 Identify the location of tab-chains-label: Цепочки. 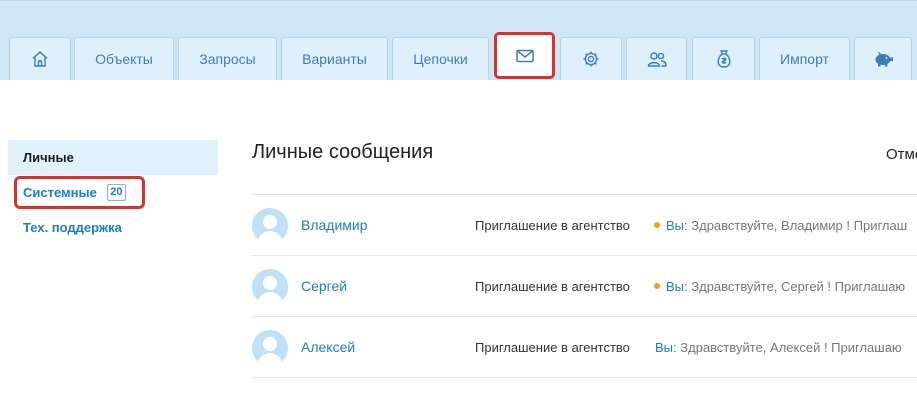
(440, 59).